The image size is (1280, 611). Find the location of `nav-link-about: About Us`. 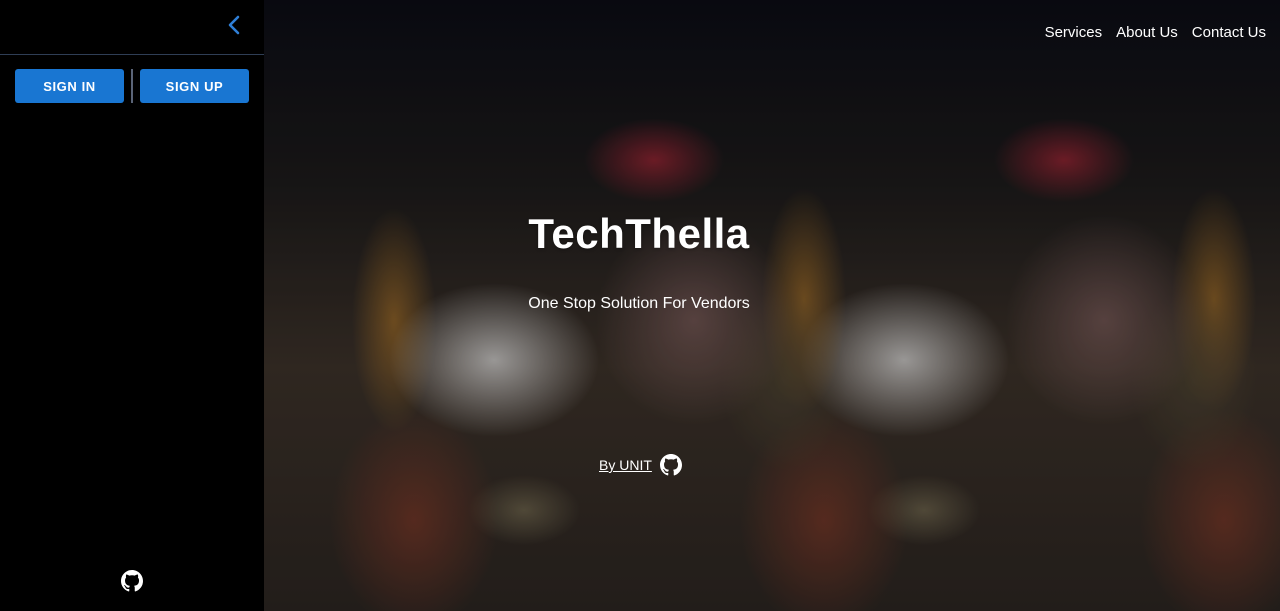

nav-link-about: About Us is located at coordinates (1147, 32).